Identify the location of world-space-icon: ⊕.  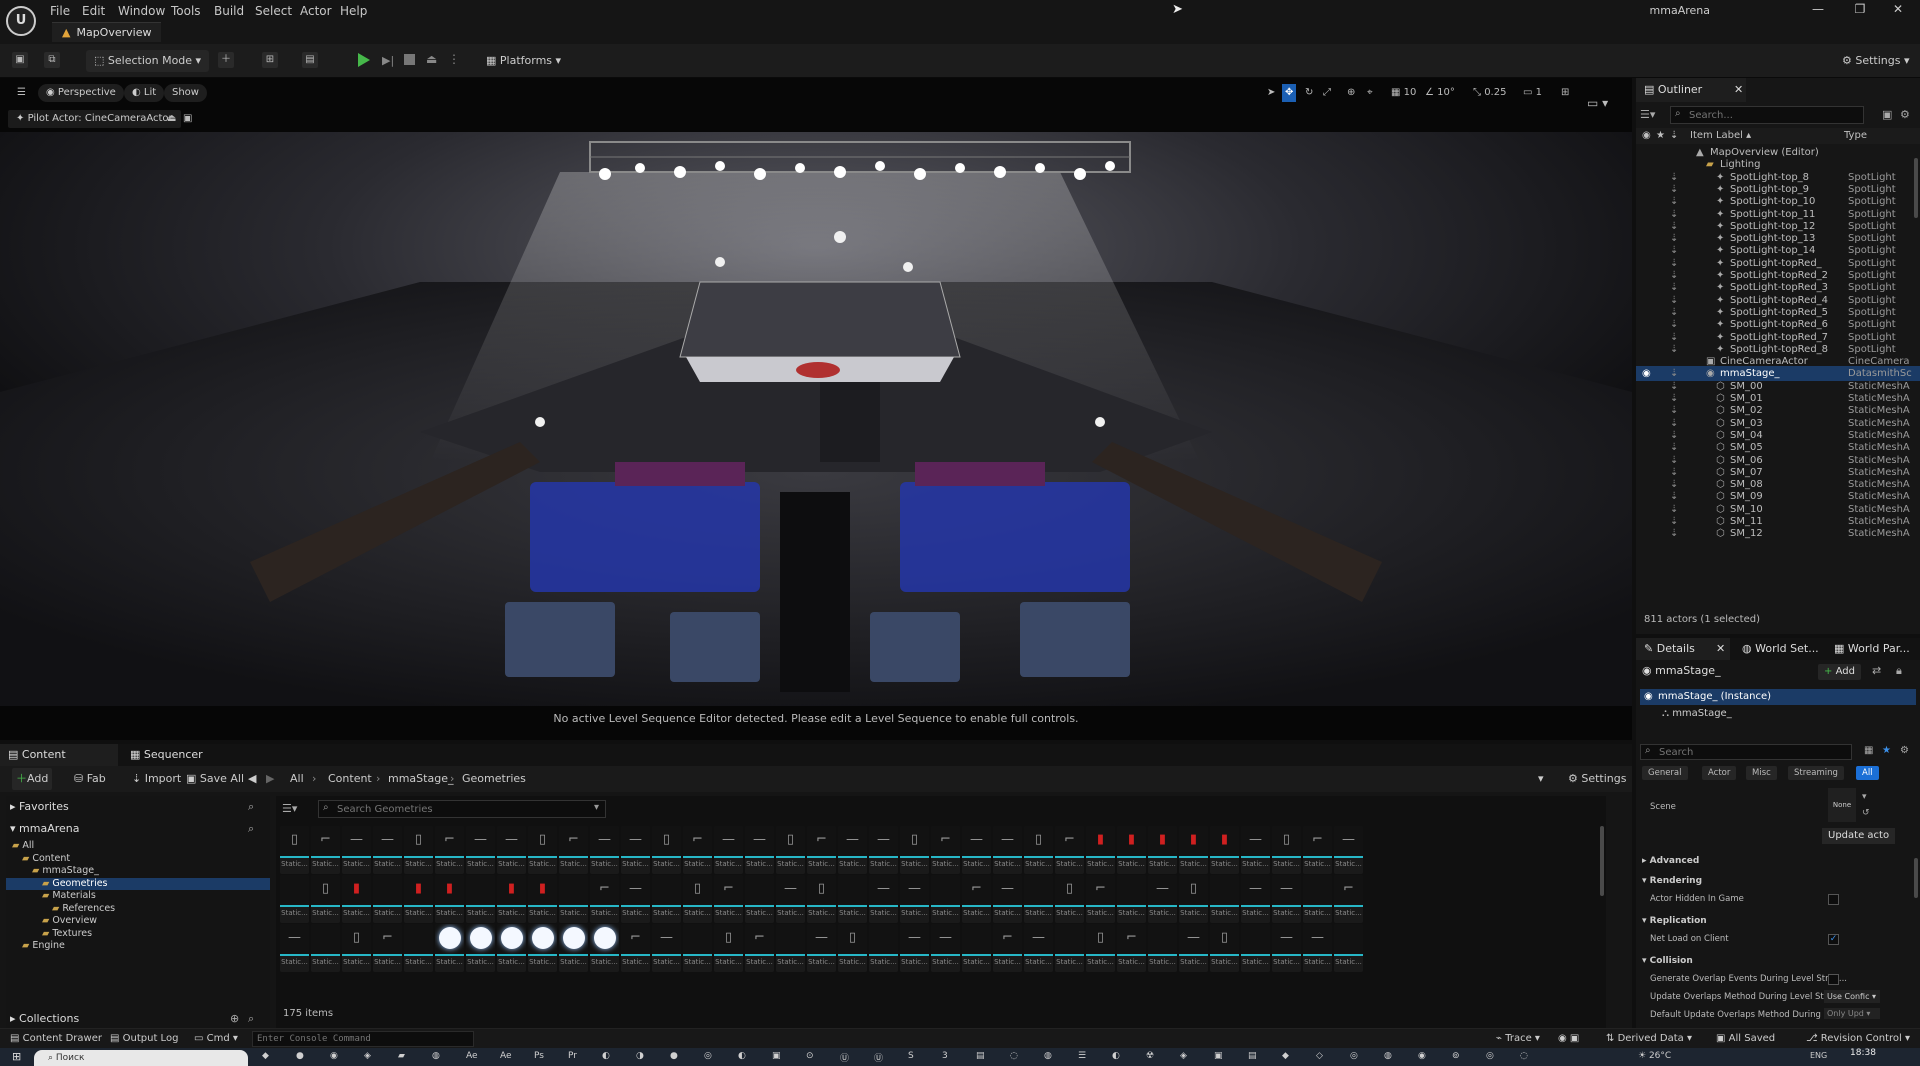
(1351, 93).